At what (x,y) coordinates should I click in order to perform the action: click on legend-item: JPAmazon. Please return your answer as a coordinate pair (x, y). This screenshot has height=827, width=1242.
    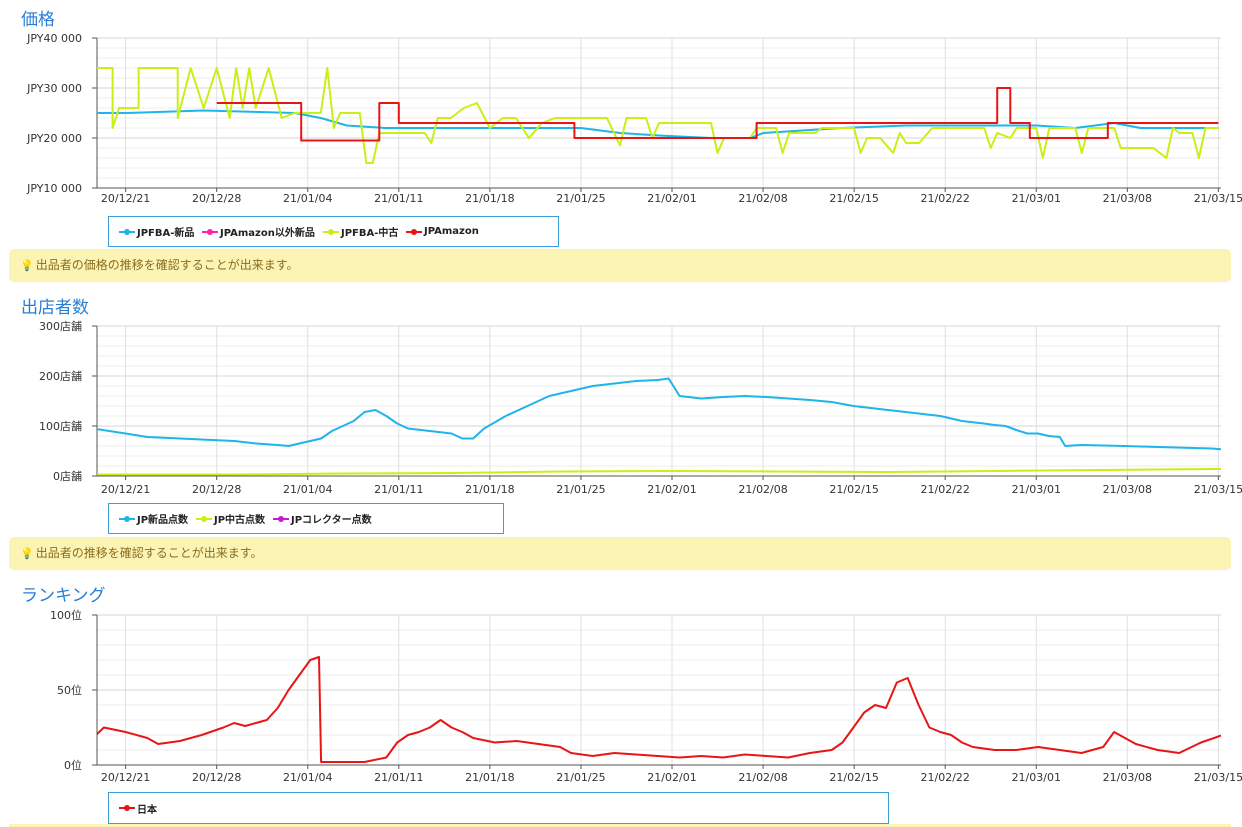
    Looking at the image, I should click on (442, 231).